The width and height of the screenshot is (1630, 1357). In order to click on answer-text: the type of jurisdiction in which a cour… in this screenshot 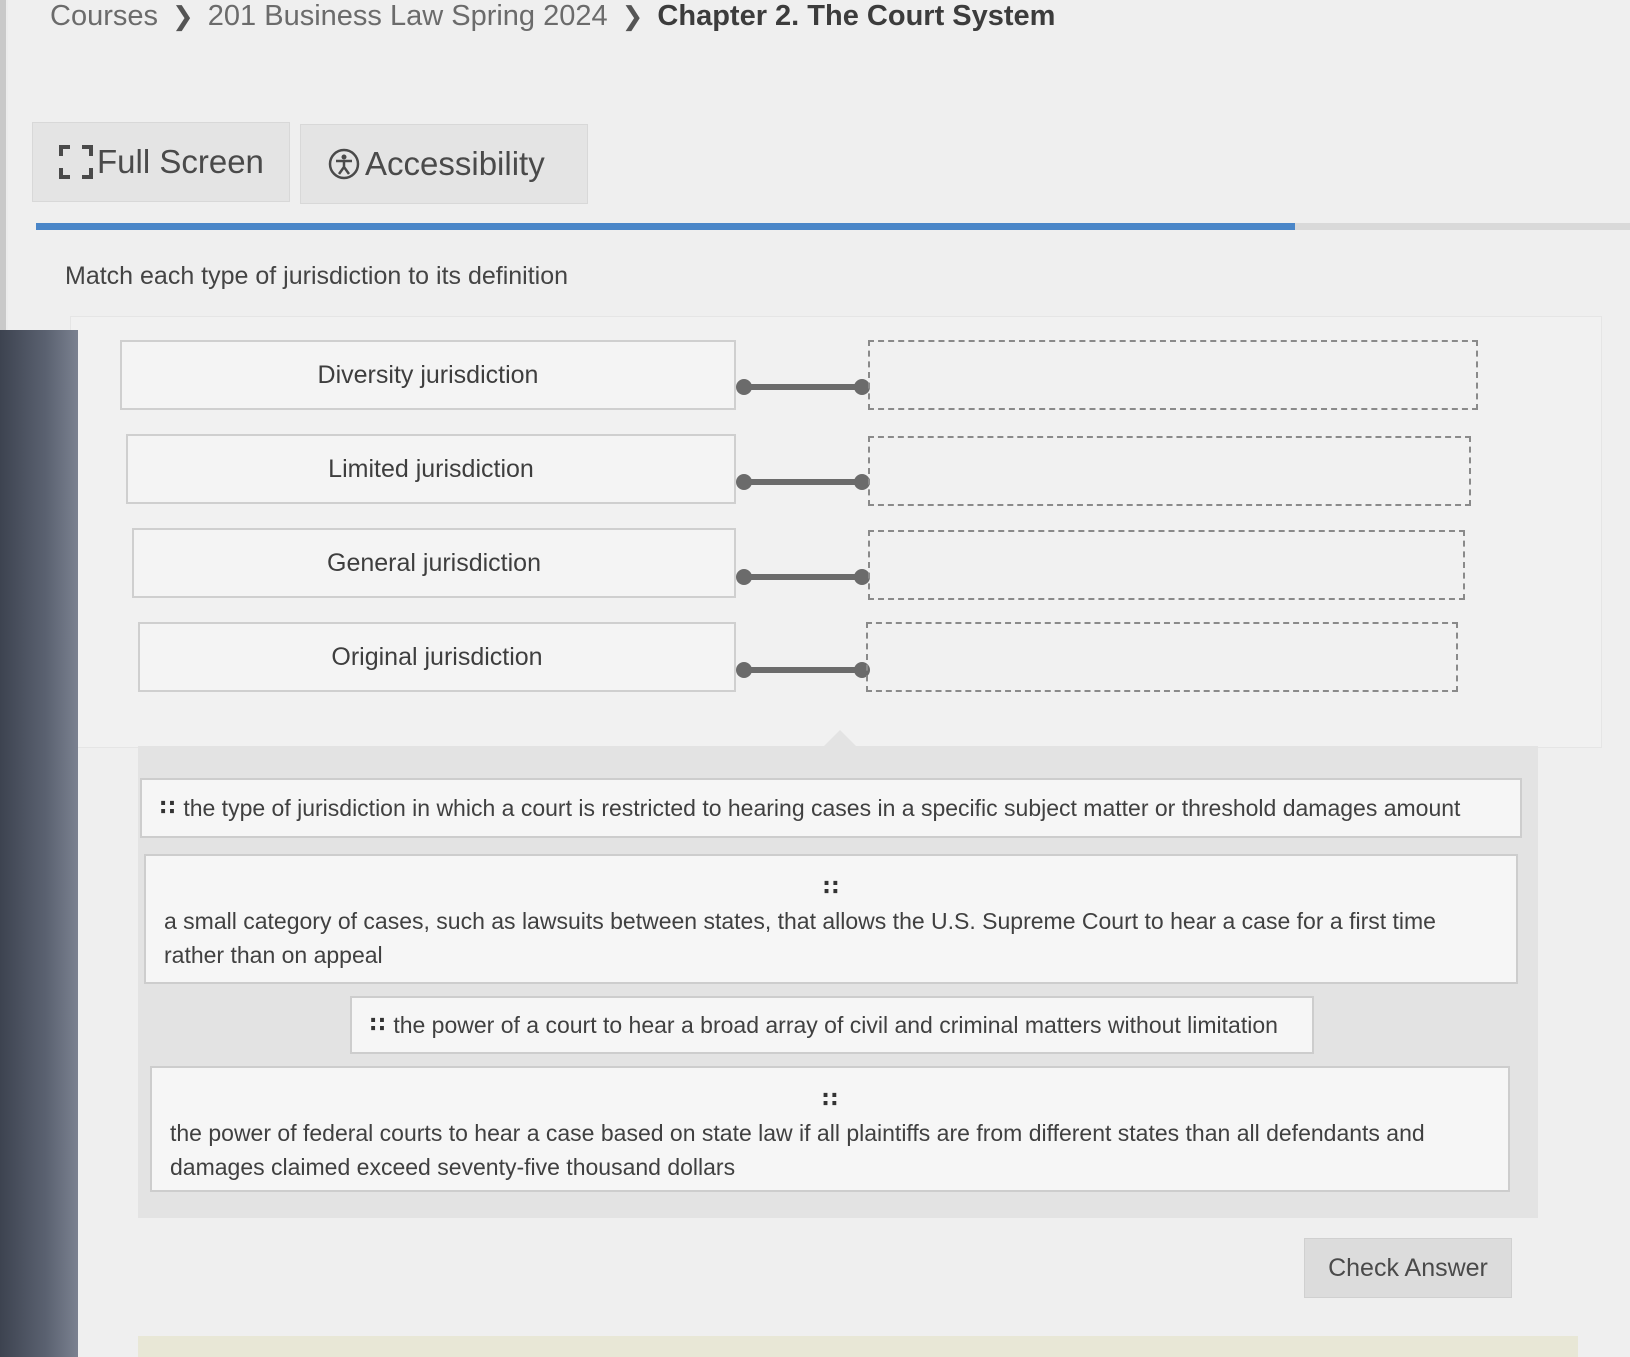, I will do `click(822, 808)`.